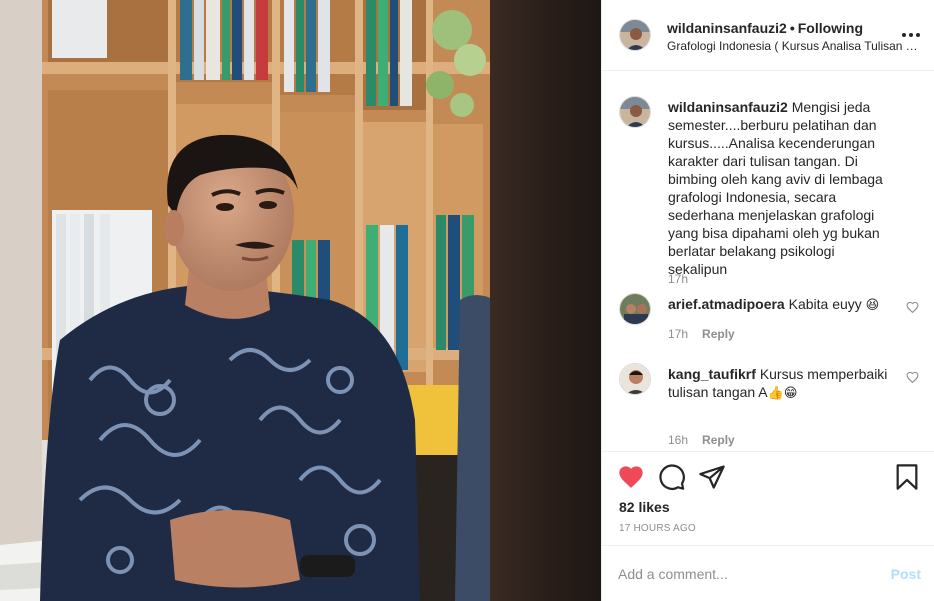 The image size is (934, 601). I want to click on caption-avatar, so click(635, 112).